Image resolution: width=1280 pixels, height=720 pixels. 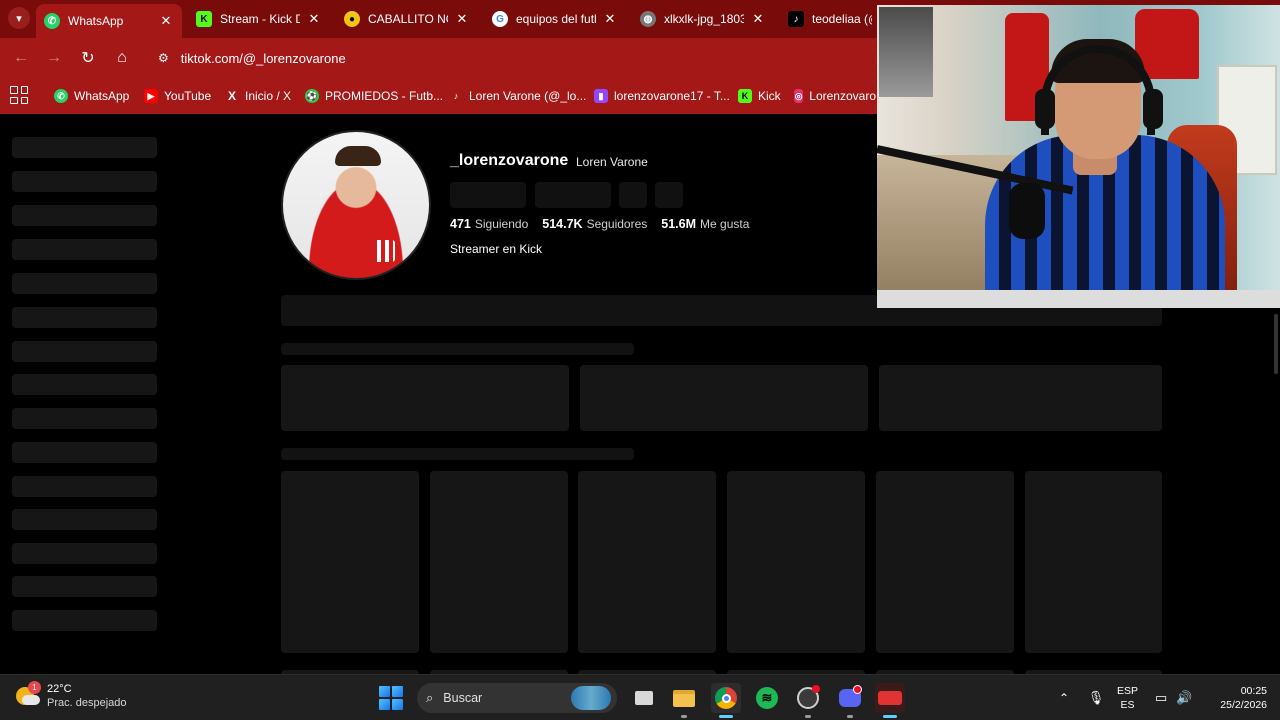 I want to click on headset-ear, so click(x=1045, y=109).